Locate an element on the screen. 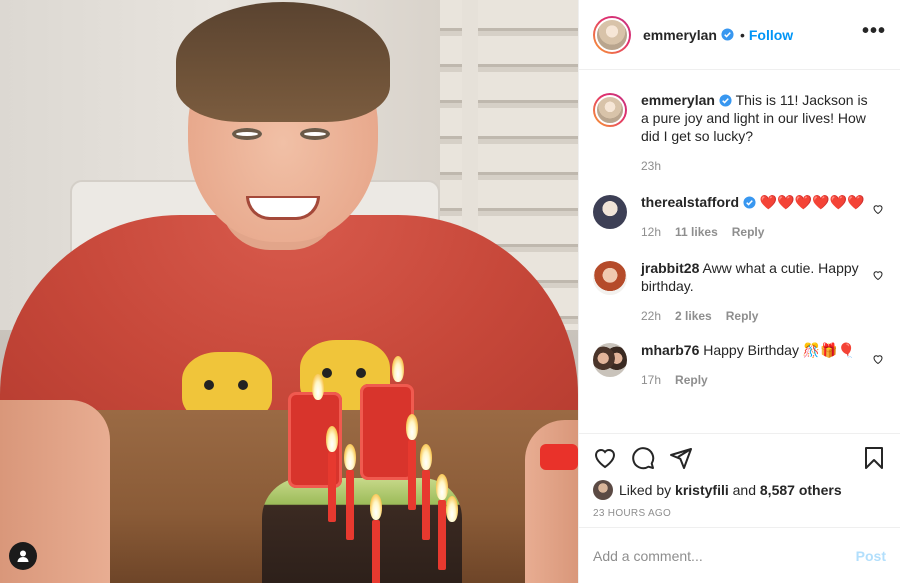 Image resolution: width=900 pixels, height=583 pixels. comment-time: 12h is located at coordinates (651, 232).